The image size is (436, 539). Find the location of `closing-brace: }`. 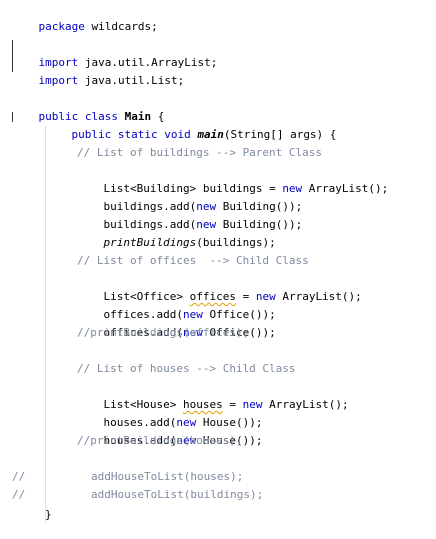

closing-brace: } is located at coordinates (48, 514).